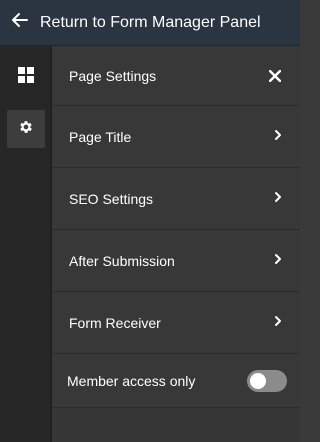  I want to click on member-access-label: Member access only, so click(131, 380).